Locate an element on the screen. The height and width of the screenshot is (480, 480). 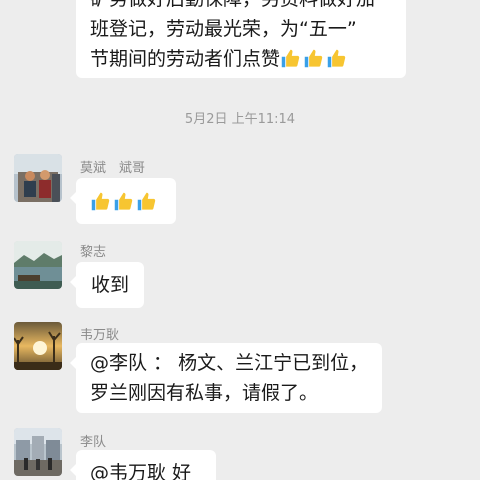
message-text: @韦万耿 好 is located at coordinates (141, 471).